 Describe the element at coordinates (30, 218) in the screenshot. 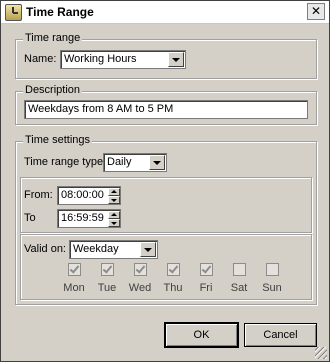

I see `to-label: To` at that location.